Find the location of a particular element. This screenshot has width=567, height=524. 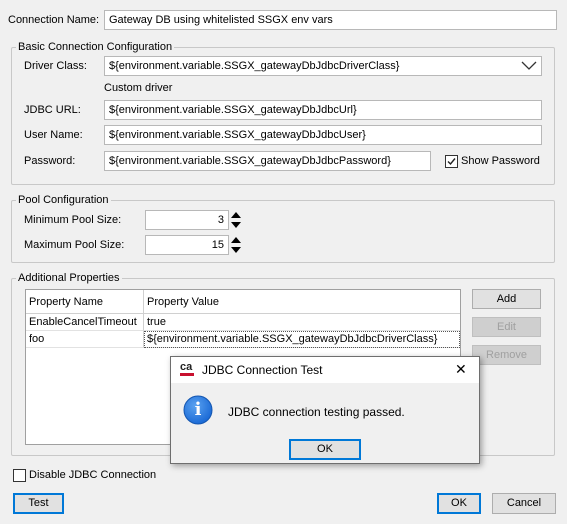

pool-config-title: Pool Configuration is located at coordinates (63, 200).